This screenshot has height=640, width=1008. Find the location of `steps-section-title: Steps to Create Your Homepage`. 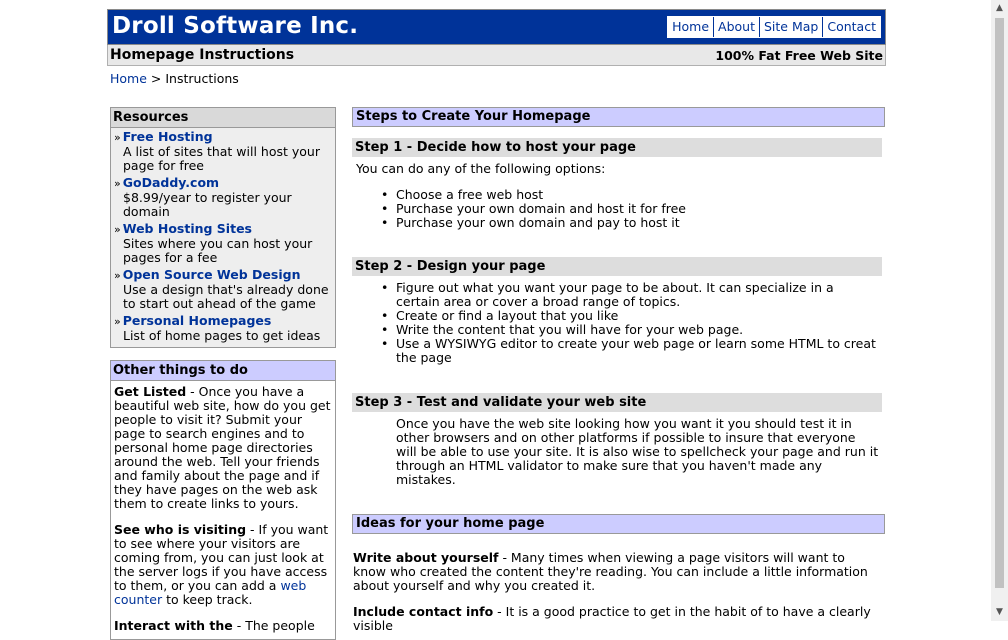

steps-section-title: Steps to Create Your Homepage is located at coordinates (618, 117).